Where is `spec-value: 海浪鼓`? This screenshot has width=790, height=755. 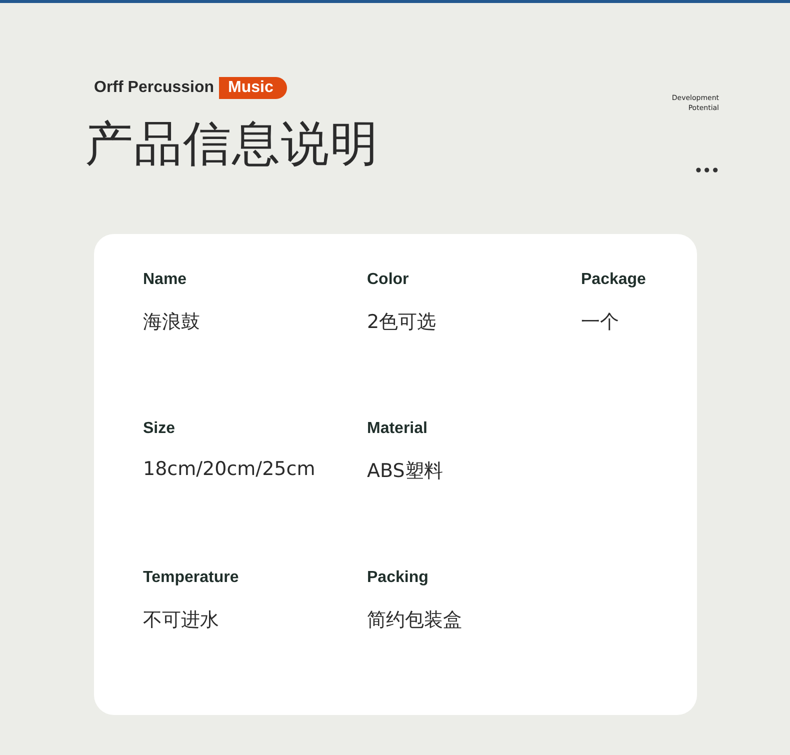 spec-value: 海浪鼓 is located at coordinates (172, 322).